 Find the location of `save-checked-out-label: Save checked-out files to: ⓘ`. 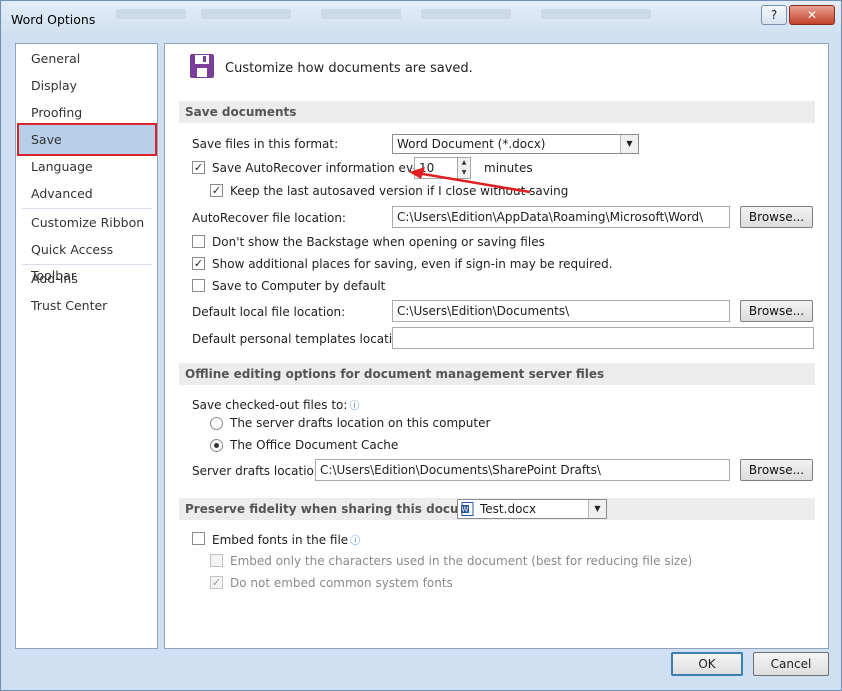

save-checked-out-label: Save checked-out files to: ⓘ is located at coordinates (276, 405).